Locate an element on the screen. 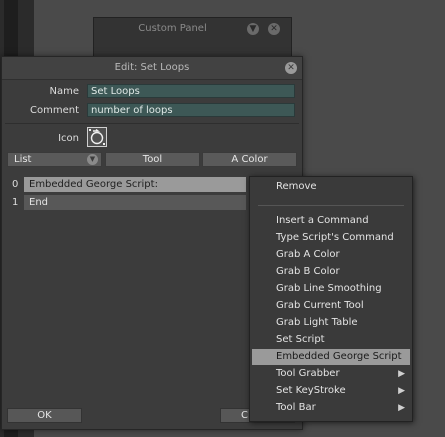 The image size is (445, 437). menu-item: Grab B Color is located at coordinates (331, 272).